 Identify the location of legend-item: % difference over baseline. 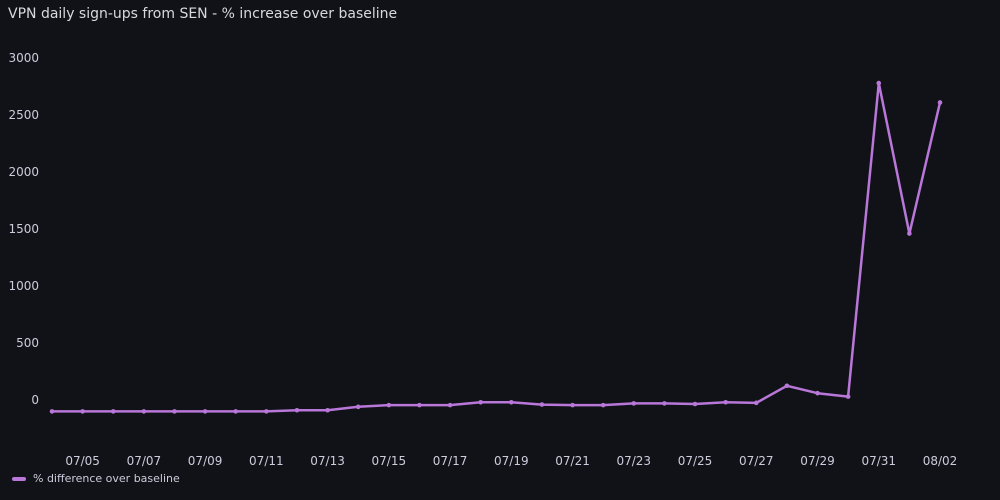
(96, 478).